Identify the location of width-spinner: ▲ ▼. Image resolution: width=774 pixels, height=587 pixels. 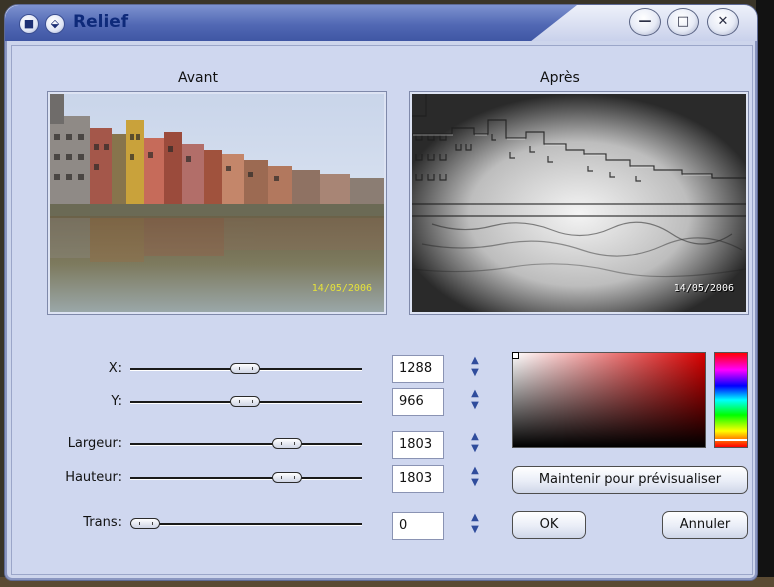
(475, 445).